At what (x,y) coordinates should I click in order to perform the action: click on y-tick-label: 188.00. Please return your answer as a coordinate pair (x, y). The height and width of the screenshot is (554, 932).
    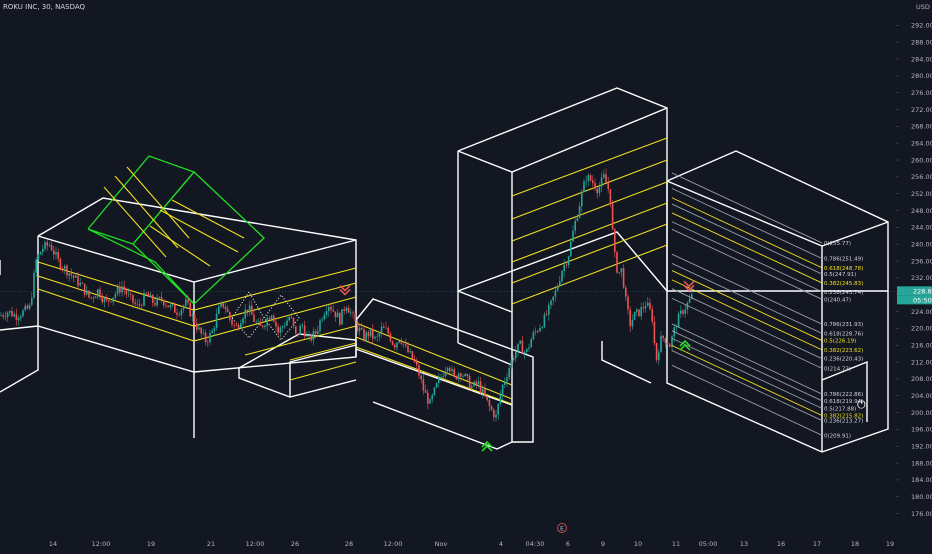
    Looking at the image, I should click on (921, 463).